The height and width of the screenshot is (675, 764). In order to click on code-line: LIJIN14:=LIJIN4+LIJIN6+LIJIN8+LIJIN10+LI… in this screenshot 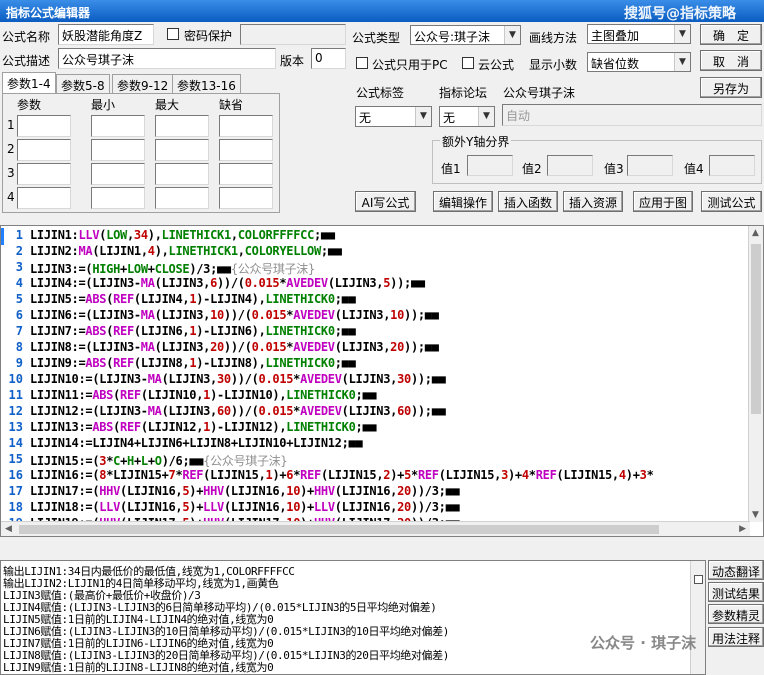, I will do `click(396, 443)`.